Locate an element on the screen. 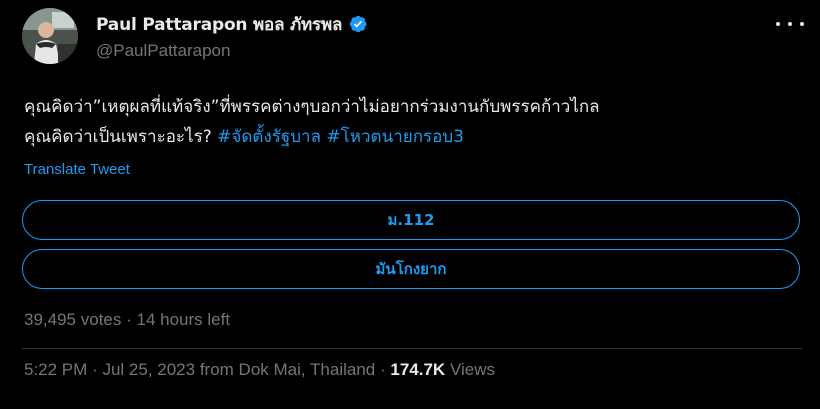 Image resolution: width=820 pixels, height=409 pixels. author-display-name: Paul Pattarapon พอล ภัทรพล is located at coordinates (219, 24).